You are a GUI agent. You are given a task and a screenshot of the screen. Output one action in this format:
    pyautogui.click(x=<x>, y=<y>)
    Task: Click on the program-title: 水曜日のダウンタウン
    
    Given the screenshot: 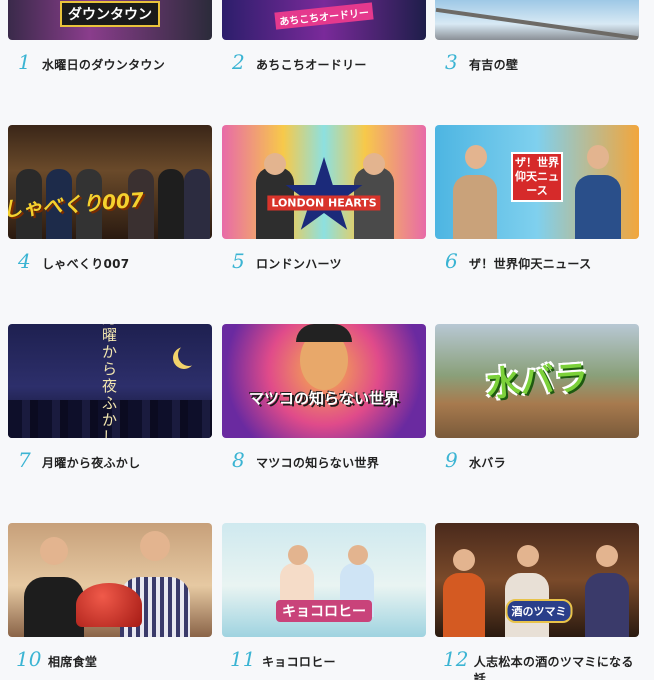 What is the action you would take?
    pyautogui.click(x=103, y=64)
    